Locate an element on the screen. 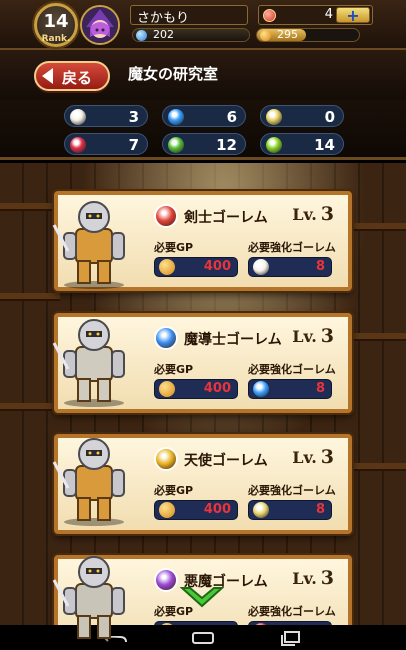  material-lime: 14 is located at coordinates (302, 144).